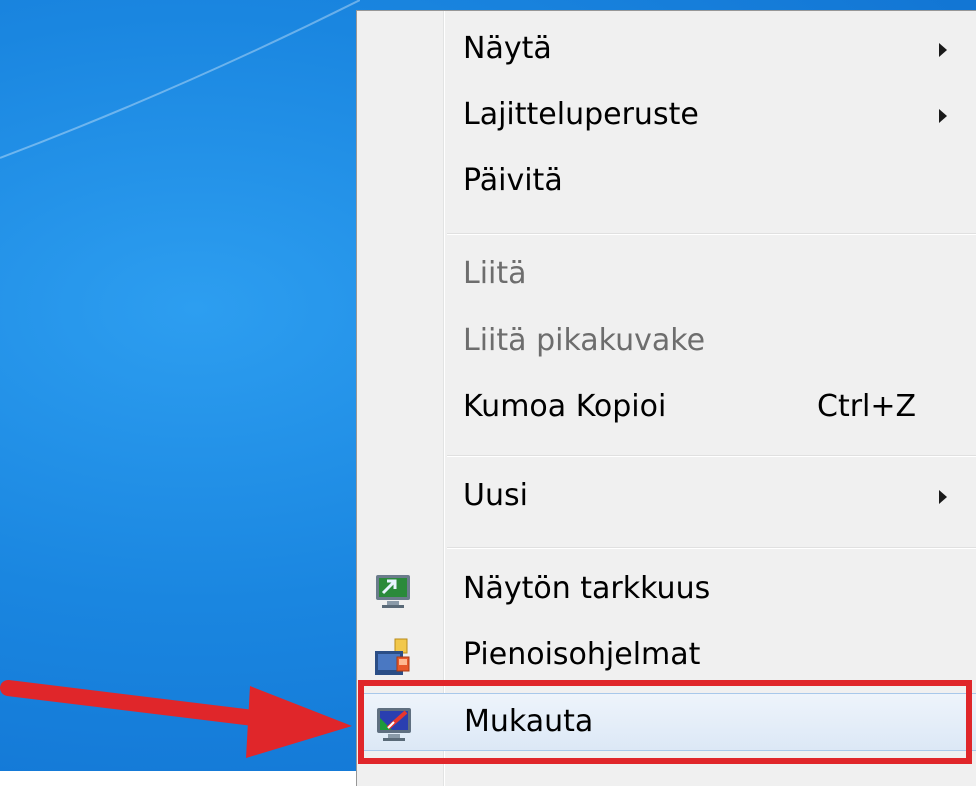  Describe the element at coordinates (582, 654) in the screenshot. I see `menu-item-label: Pienoisohjelmat` at that location.